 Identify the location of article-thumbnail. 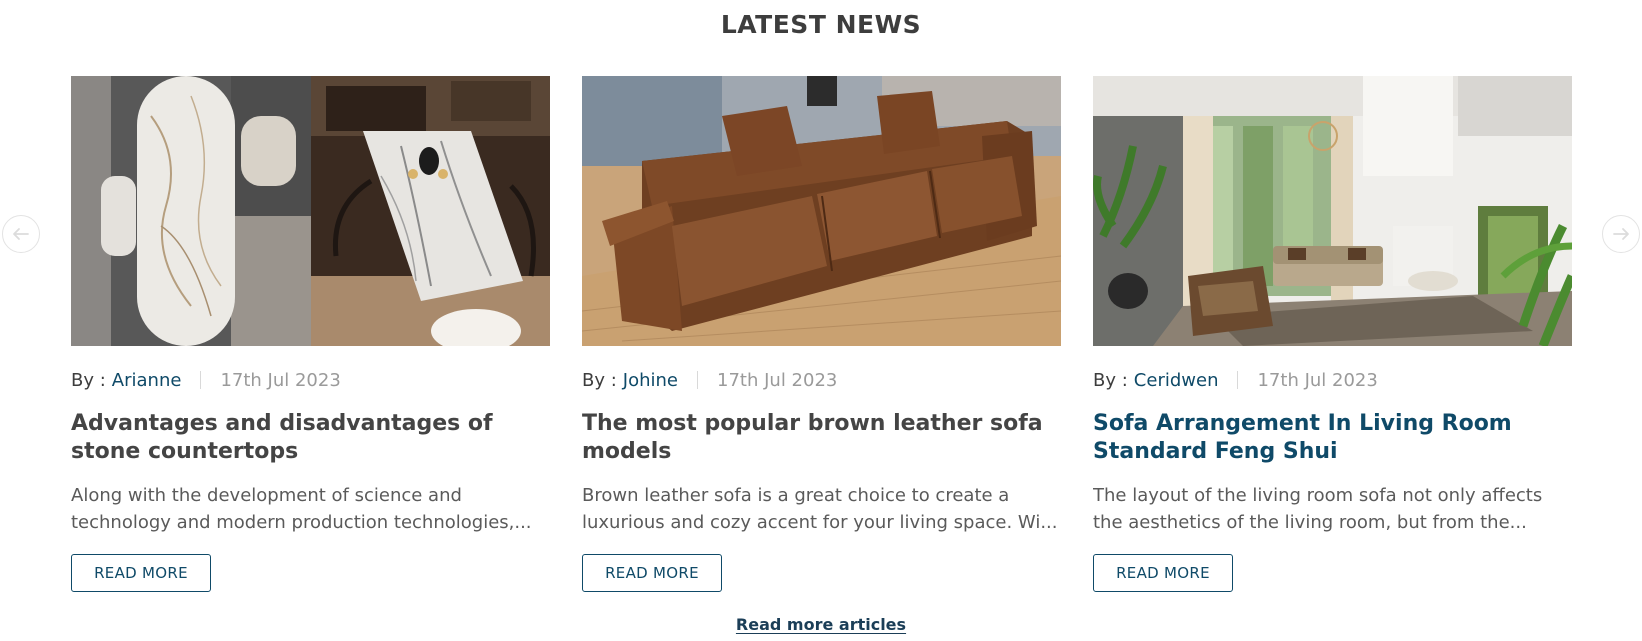
(1332, 211).